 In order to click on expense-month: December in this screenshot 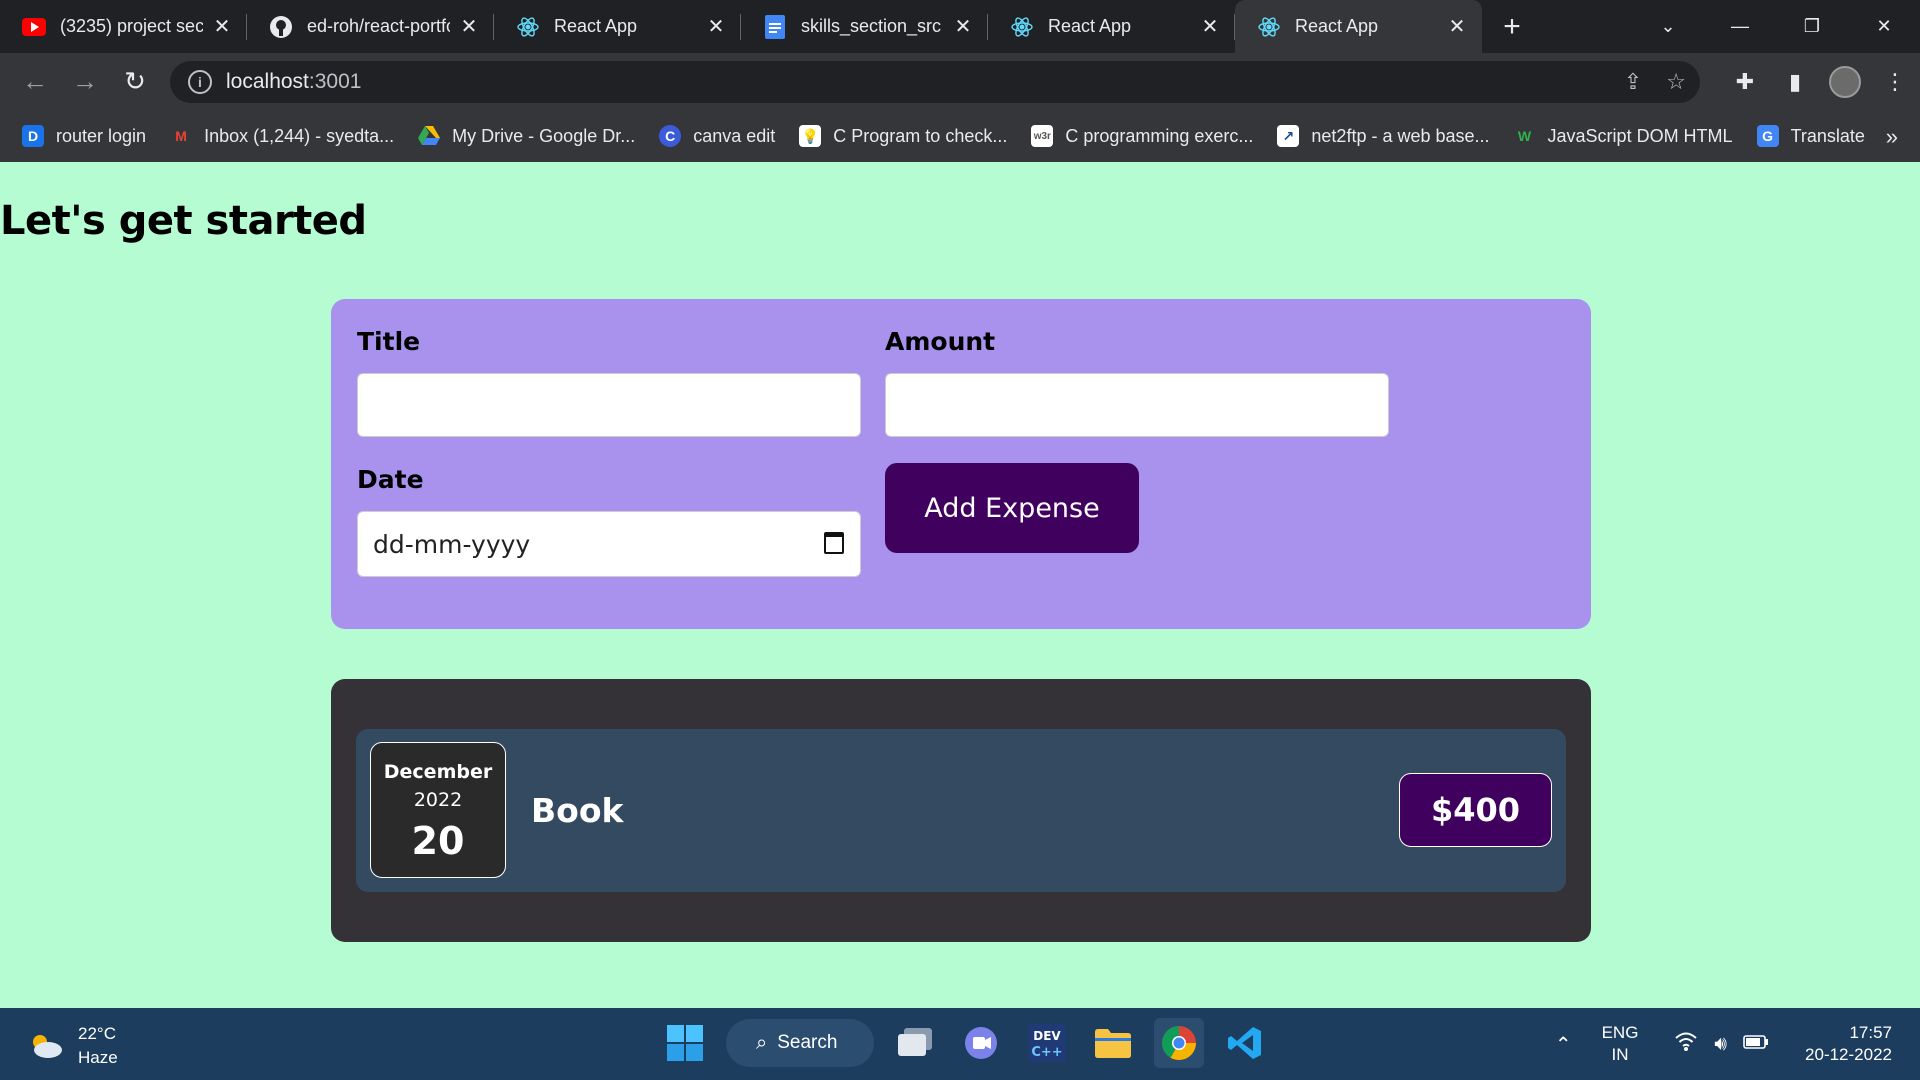, I will do `click(438, 772)`.